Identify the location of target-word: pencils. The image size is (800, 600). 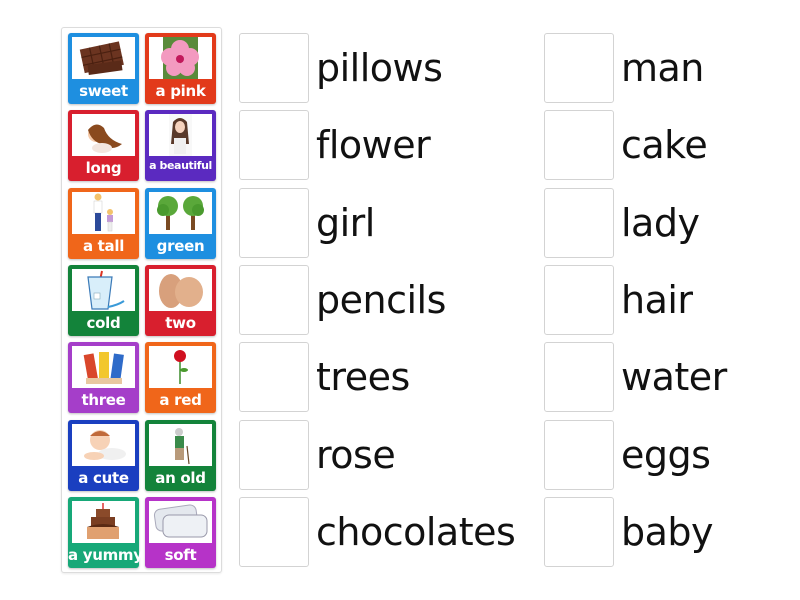
(381, 299).